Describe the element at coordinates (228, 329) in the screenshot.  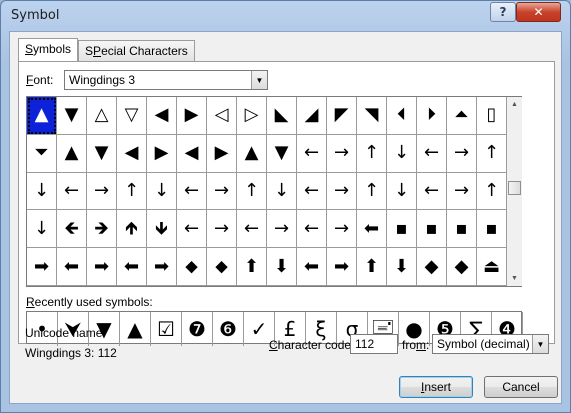
I see `recent-symbol-cell: ❻` at that location.